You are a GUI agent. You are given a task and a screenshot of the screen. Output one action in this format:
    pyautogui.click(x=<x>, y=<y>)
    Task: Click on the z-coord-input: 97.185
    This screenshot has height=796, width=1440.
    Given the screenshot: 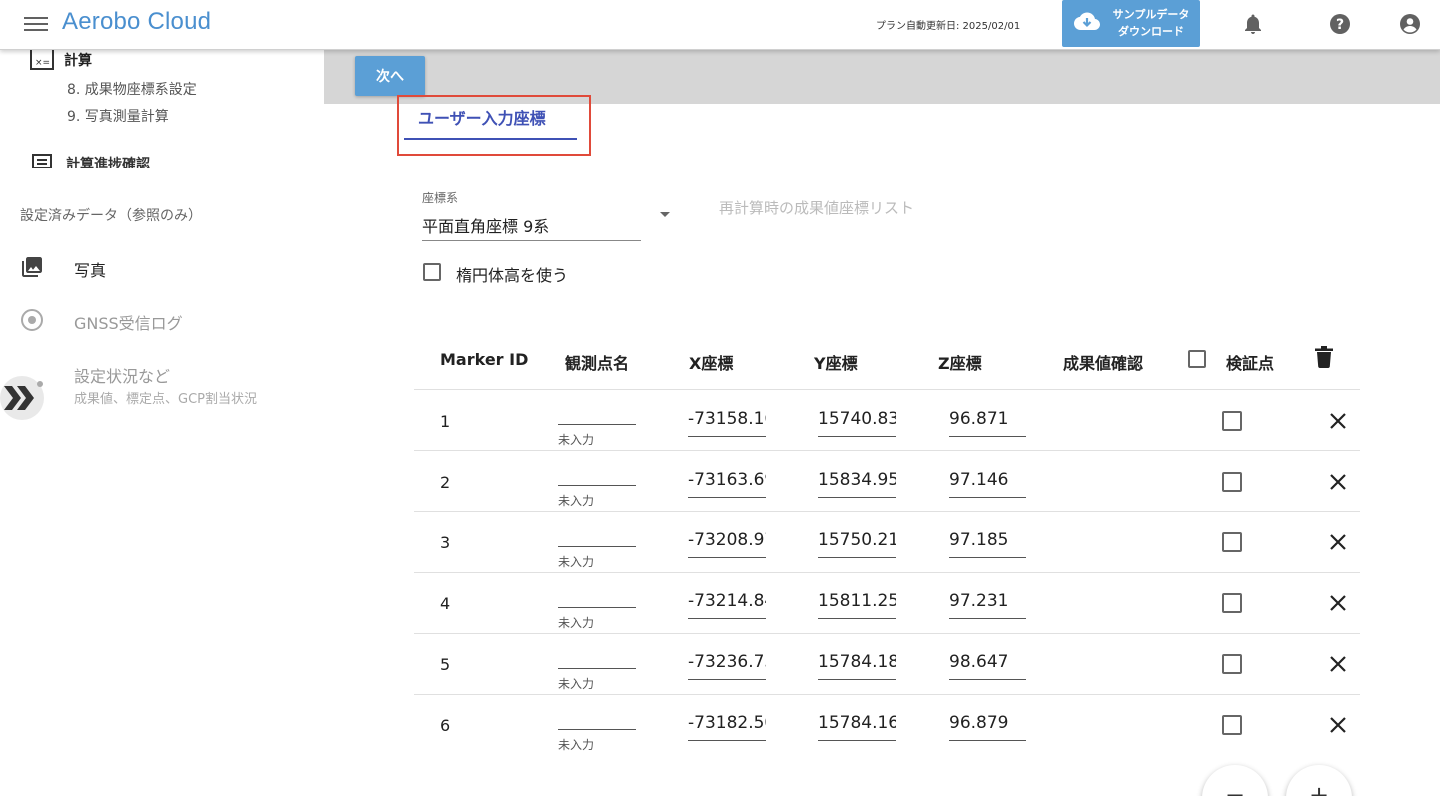 What is the action you would take?
    pyautogui.click(x=987, y=544)
    